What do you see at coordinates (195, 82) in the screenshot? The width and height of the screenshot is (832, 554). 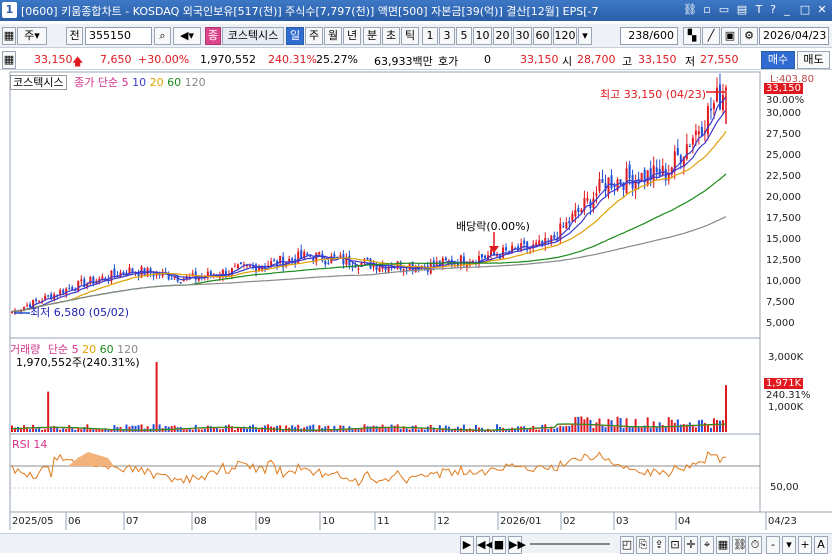 I see `ma-120: 120` at bounding box center [195, 82].